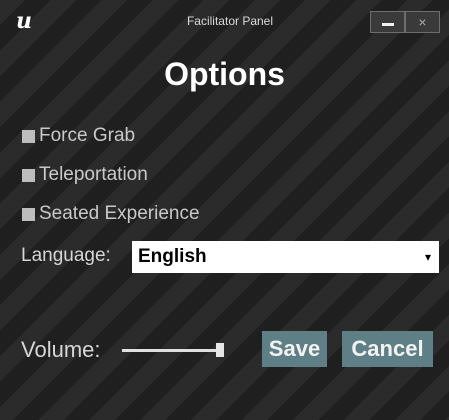  Describe the element at coordinates (28, 136) in the screenshot. I see `force-grab-checkbox` at that location.